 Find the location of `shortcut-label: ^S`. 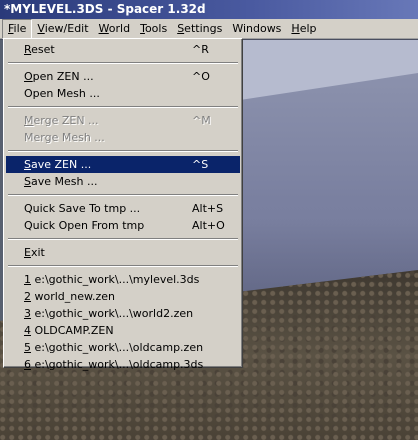

shortcut-label: ^S is located at coordinates (200, 164).